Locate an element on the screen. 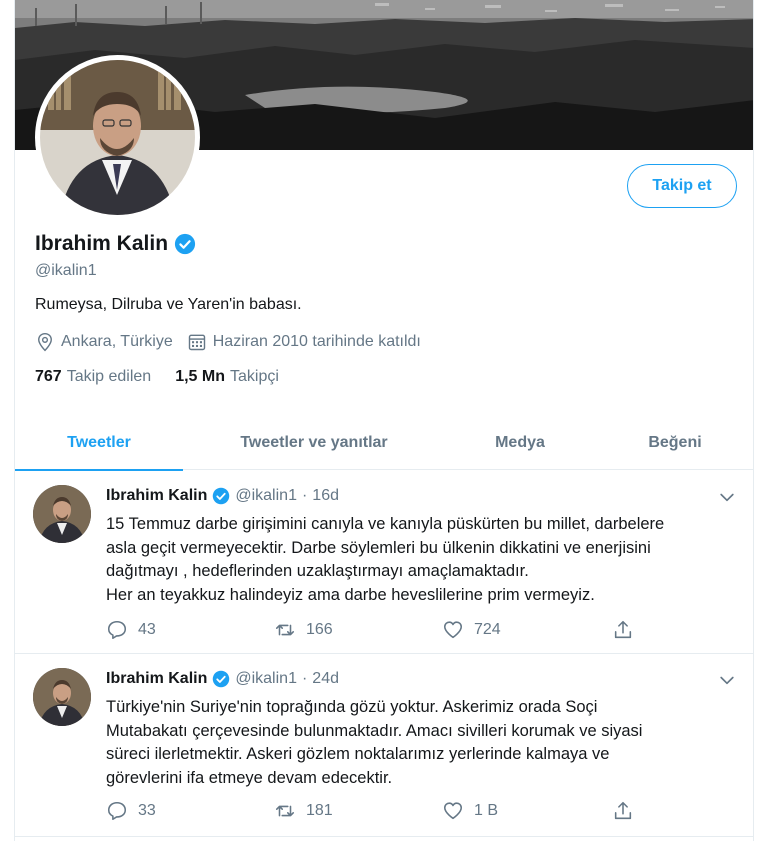  followers-label: Takipçi is located at coordinates (254, 376).